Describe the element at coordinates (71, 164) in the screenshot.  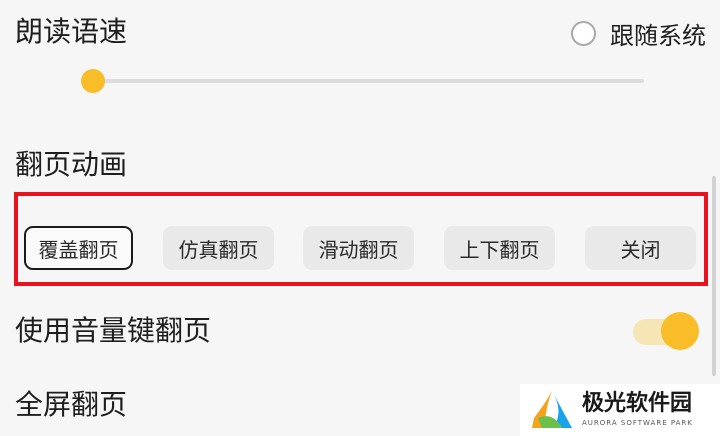
I see `page-animation-title: 翻页动画` at that location.